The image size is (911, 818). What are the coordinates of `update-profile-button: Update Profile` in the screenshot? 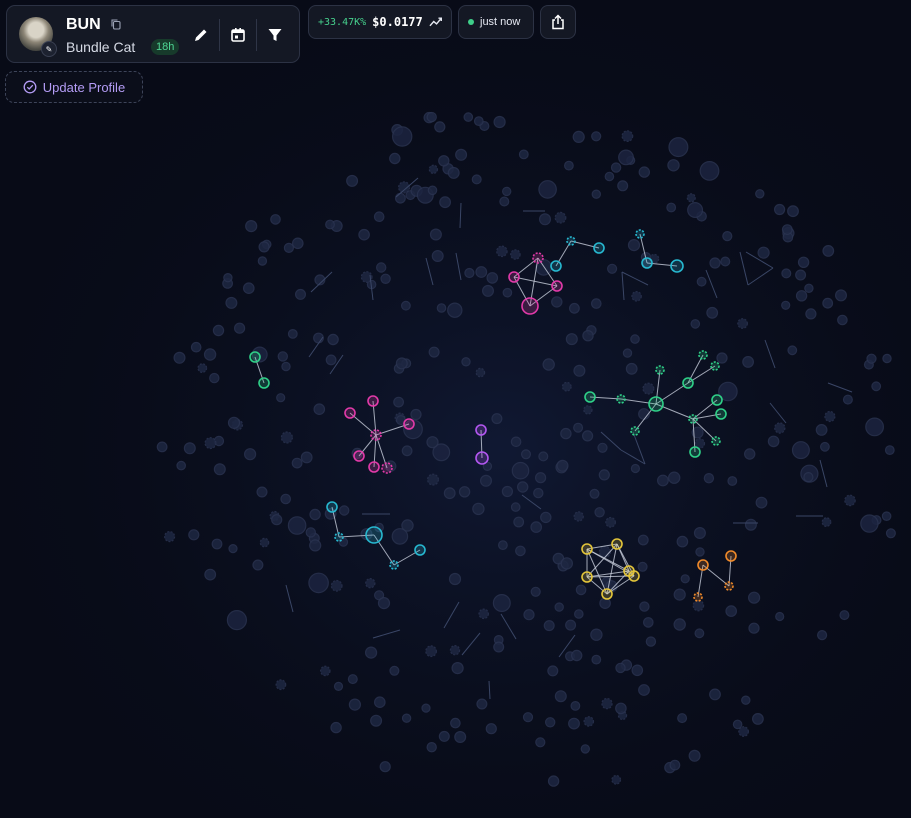 It's located at (74, 87).